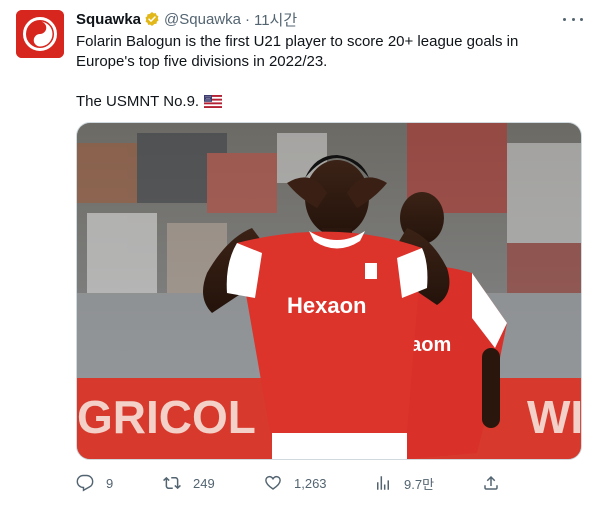 The height and width of the screenshot is (505, 598). What do you see at coordinates (152, 19) in the screenshot?
I see `verified-badge-icon` at bounding box center [152, 19].